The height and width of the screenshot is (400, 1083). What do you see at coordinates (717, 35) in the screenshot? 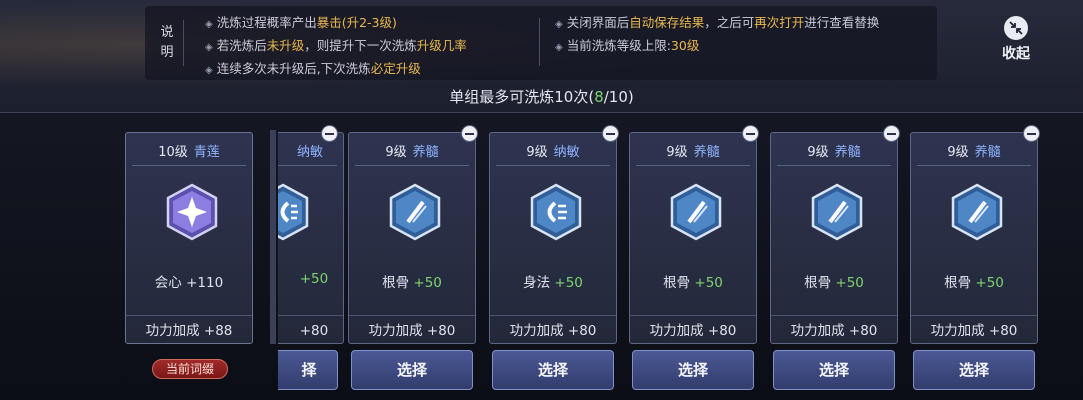
I see `info-right-column: ◈ 关闭界面后自动保存结果，之后可再次打开进行查看替换 ◈ 当前洗炼等级上限:30级` at bounding box center [717, 35].